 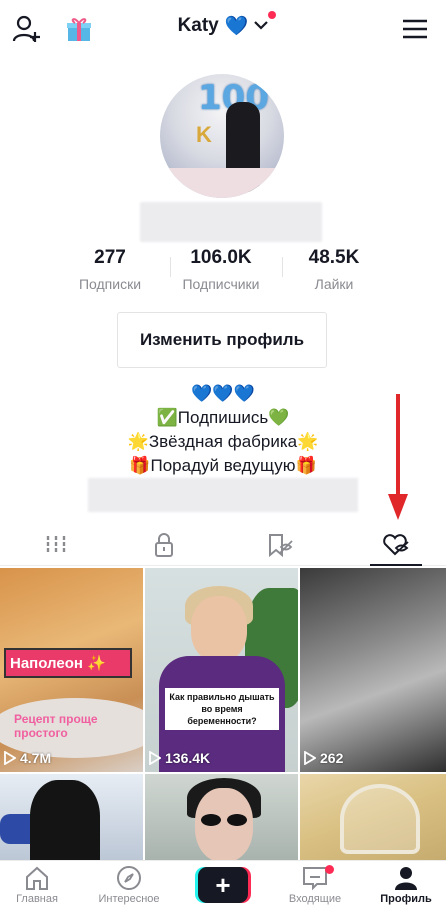 What do you see at coordinates (406, 878) in the screenshot?
I see `profile-icon` at bounding box center [406, 878].